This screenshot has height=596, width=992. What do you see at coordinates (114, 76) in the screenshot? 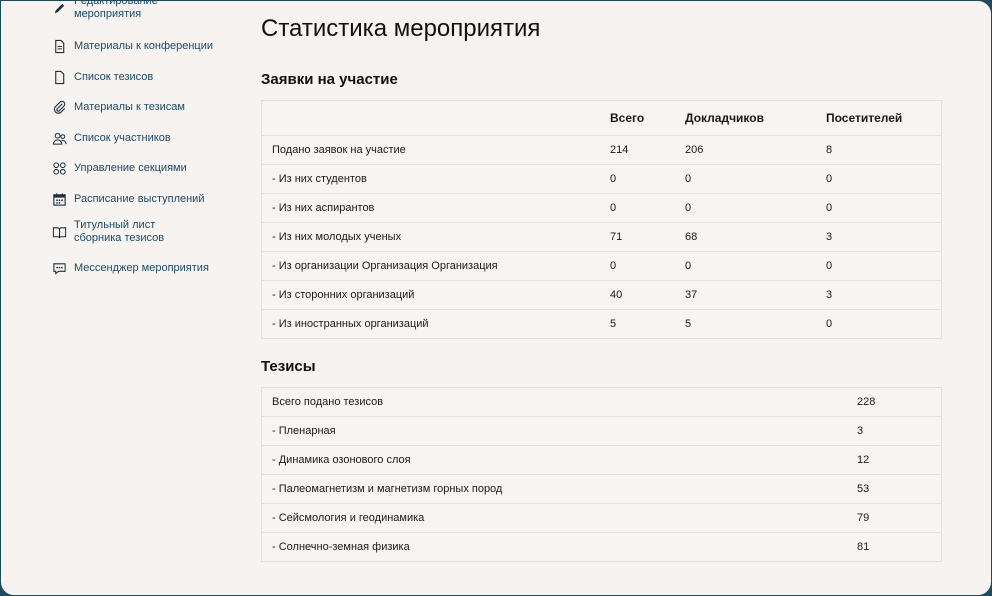
I see `sidebar-item-label: Список тезисов` at bounding box center [114, 76].